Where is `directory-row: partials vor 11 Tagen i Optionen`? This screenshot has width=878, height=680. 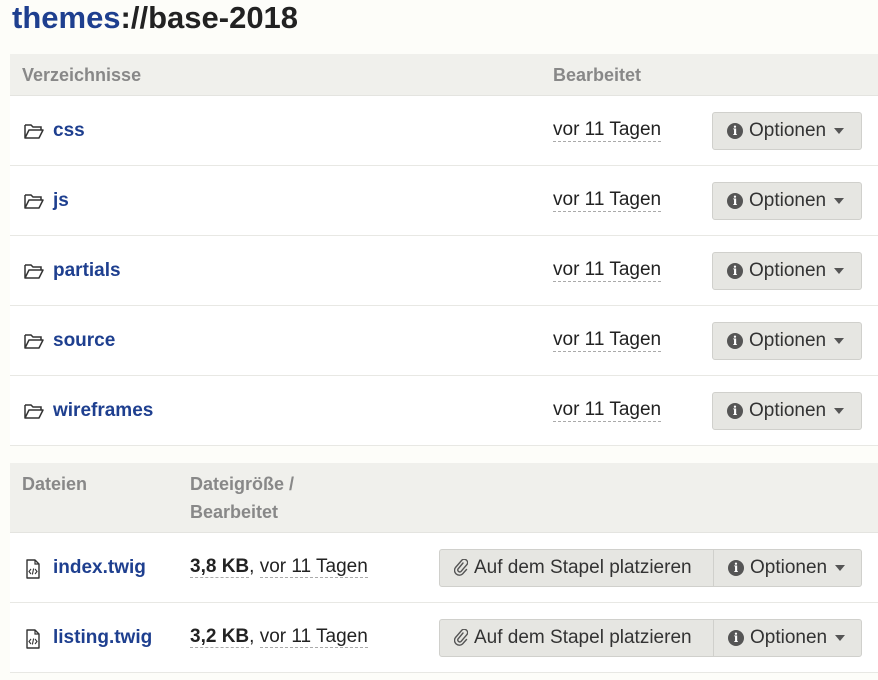 directory-row: partials vor 11 Tagen i Optionen is located at coordinates (444, 271).